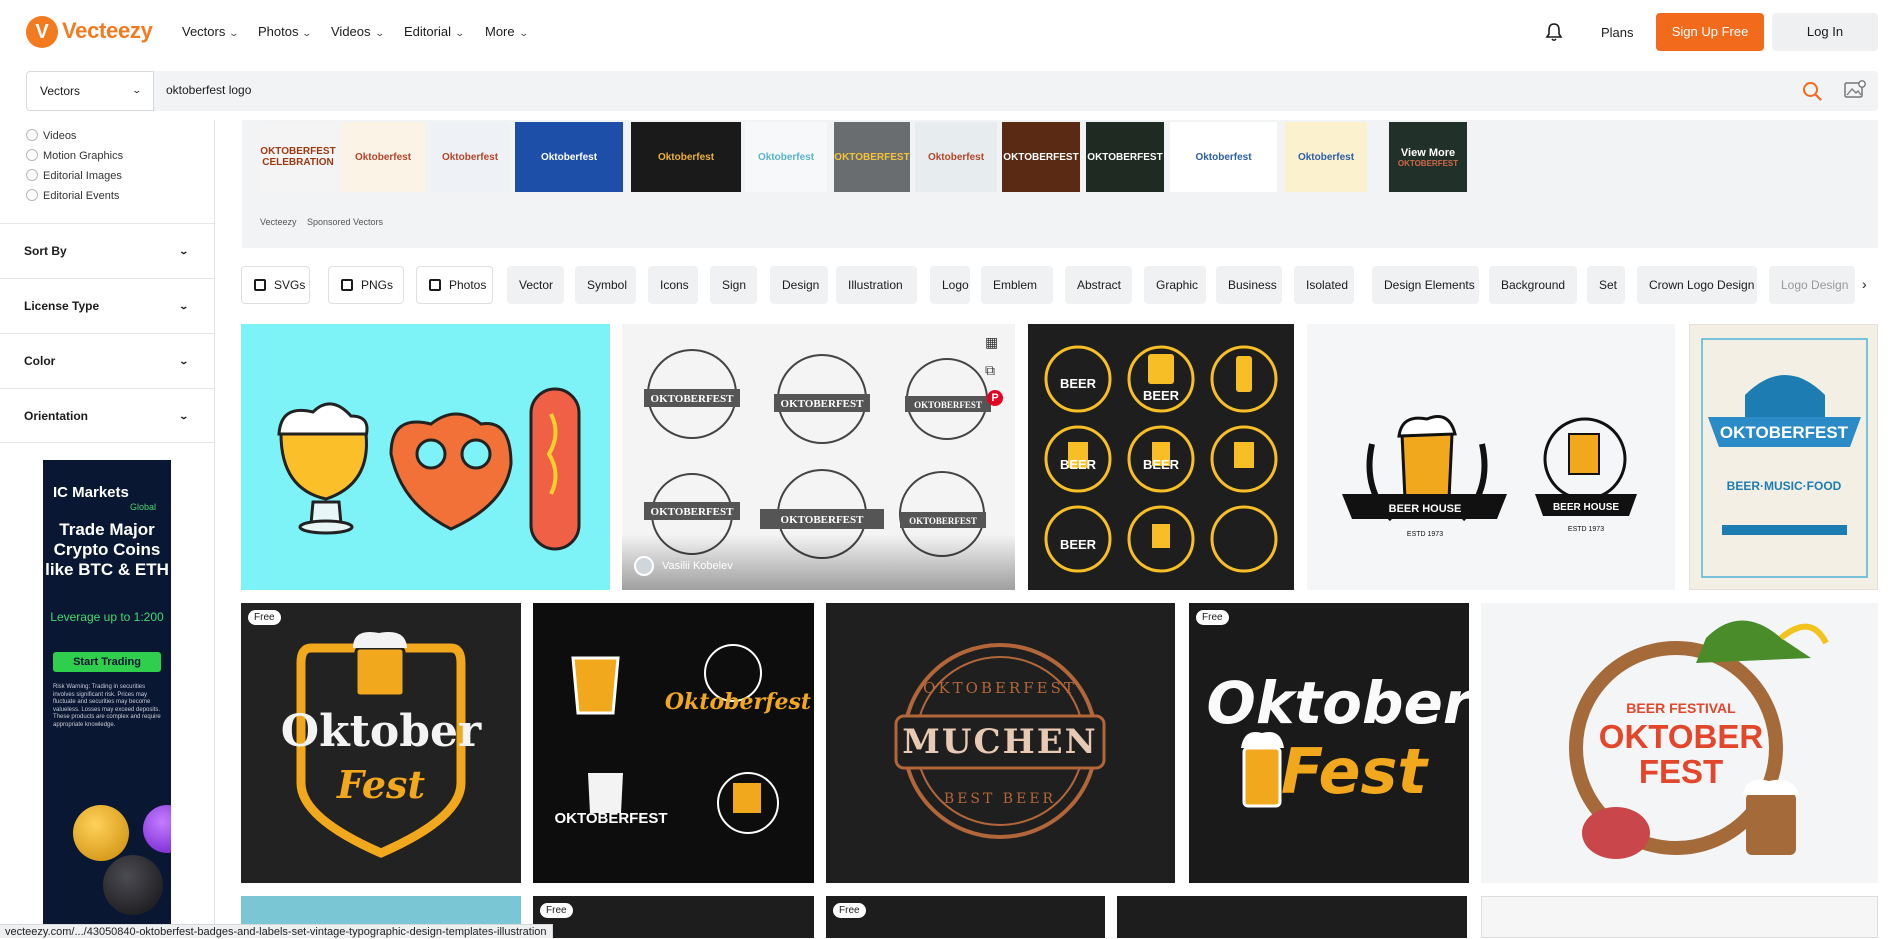 This screenshot has width=1900, height=939. Describe the element at coordinates (605, 285) in the screenshot. I see `tag-chip: Symbol` at that location.